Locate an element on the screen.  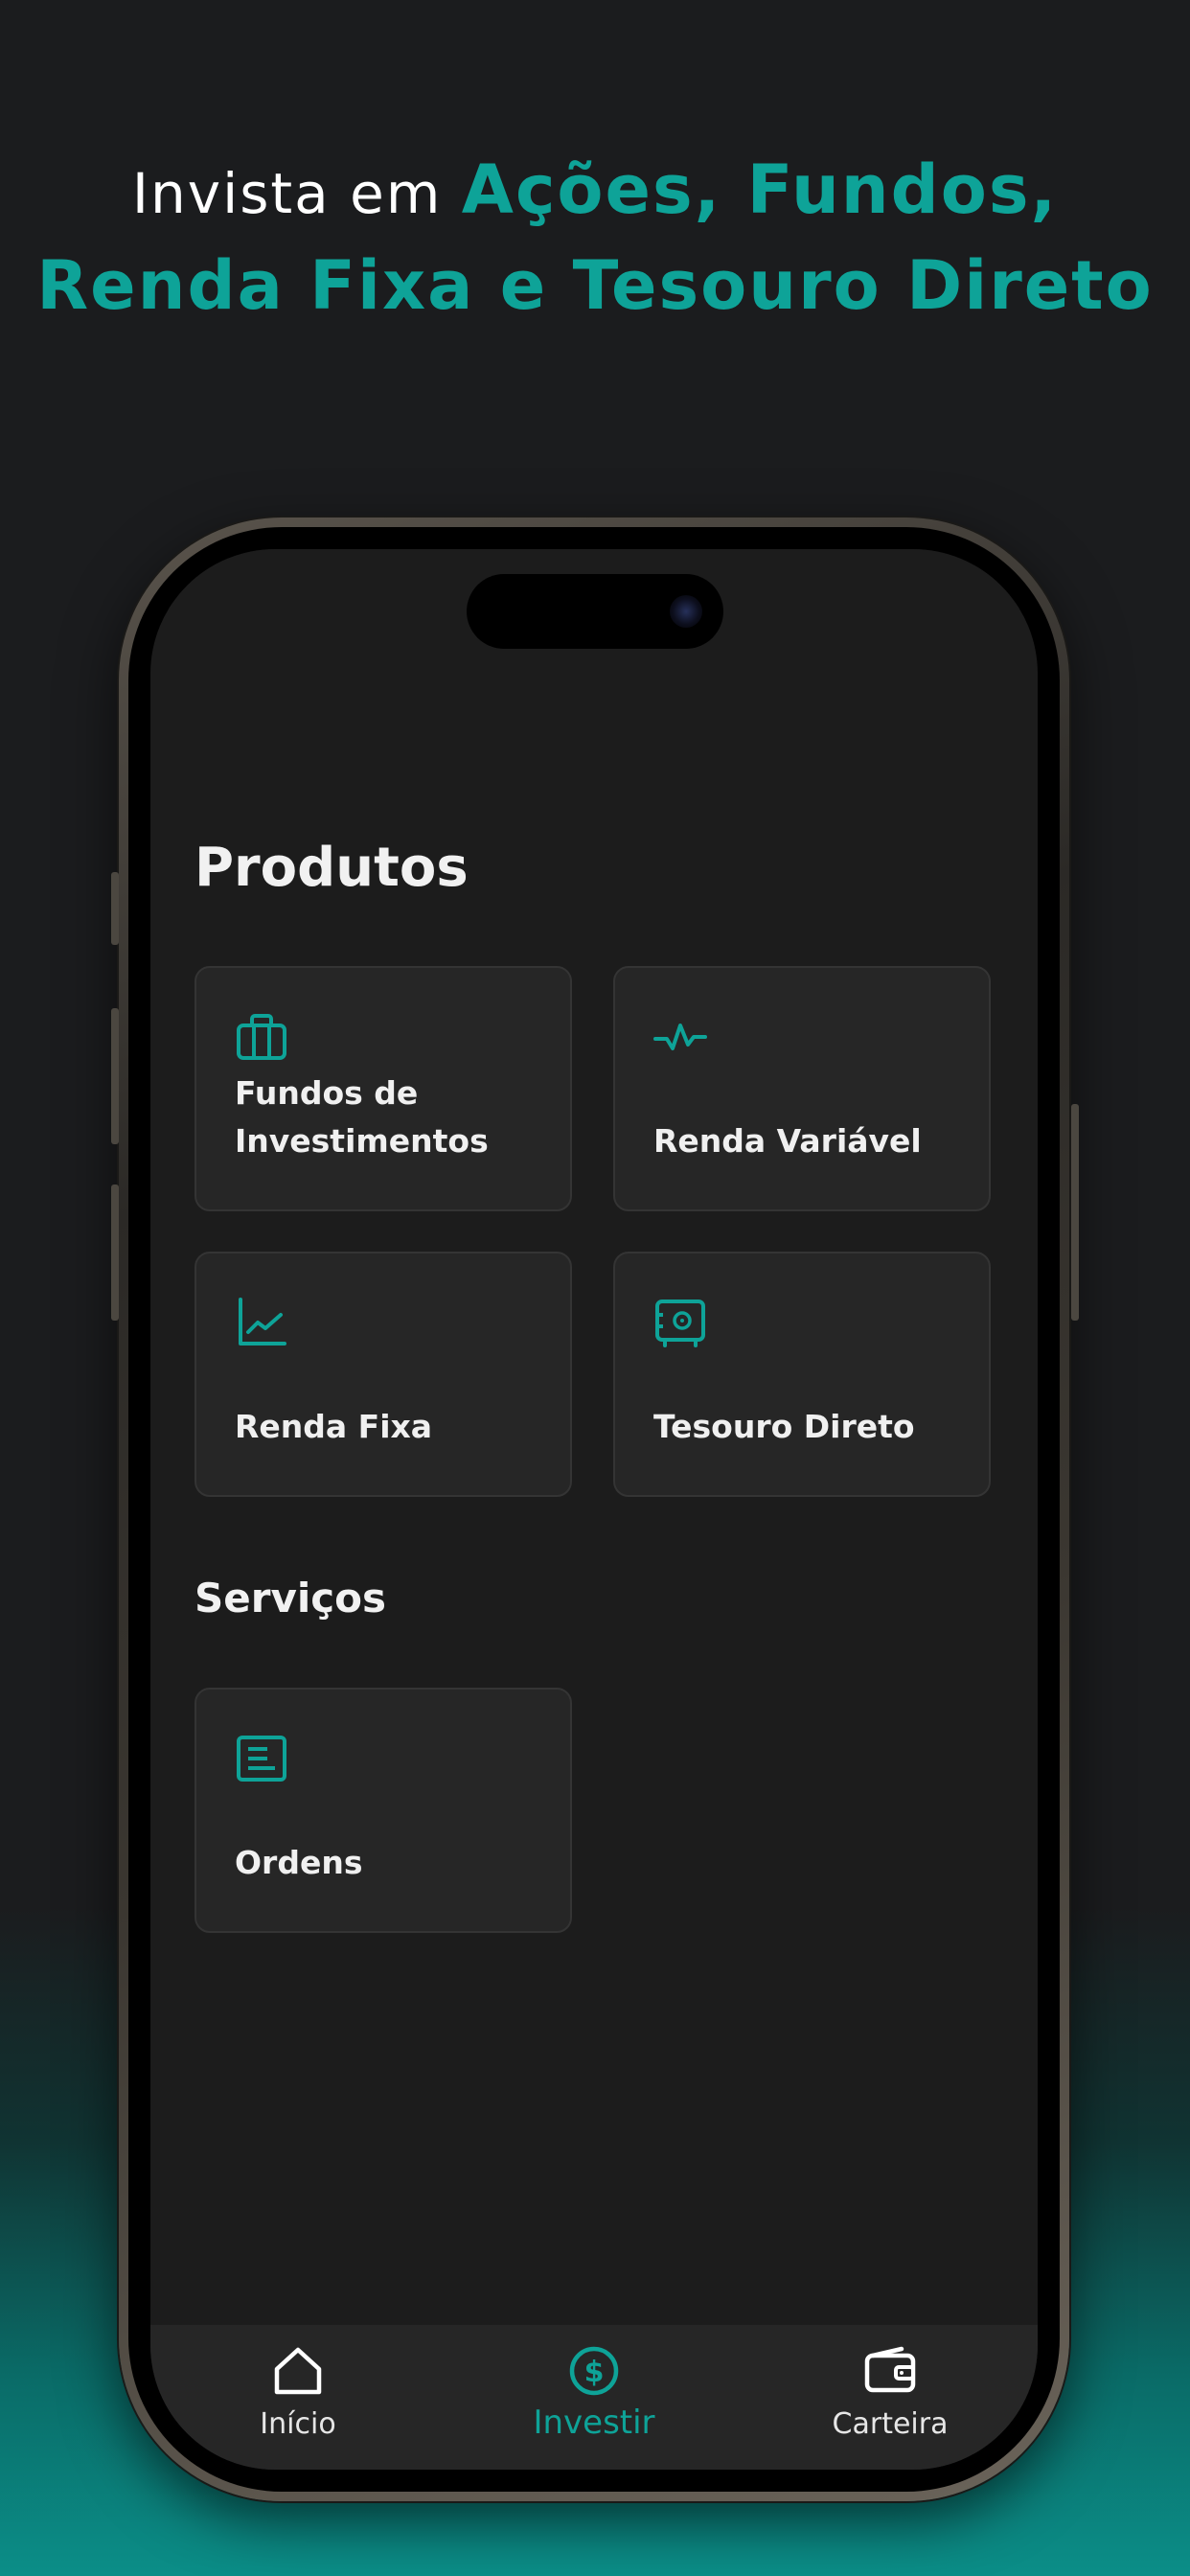
dollar-circle-icon: $ is located at coordinates (594, 2371).